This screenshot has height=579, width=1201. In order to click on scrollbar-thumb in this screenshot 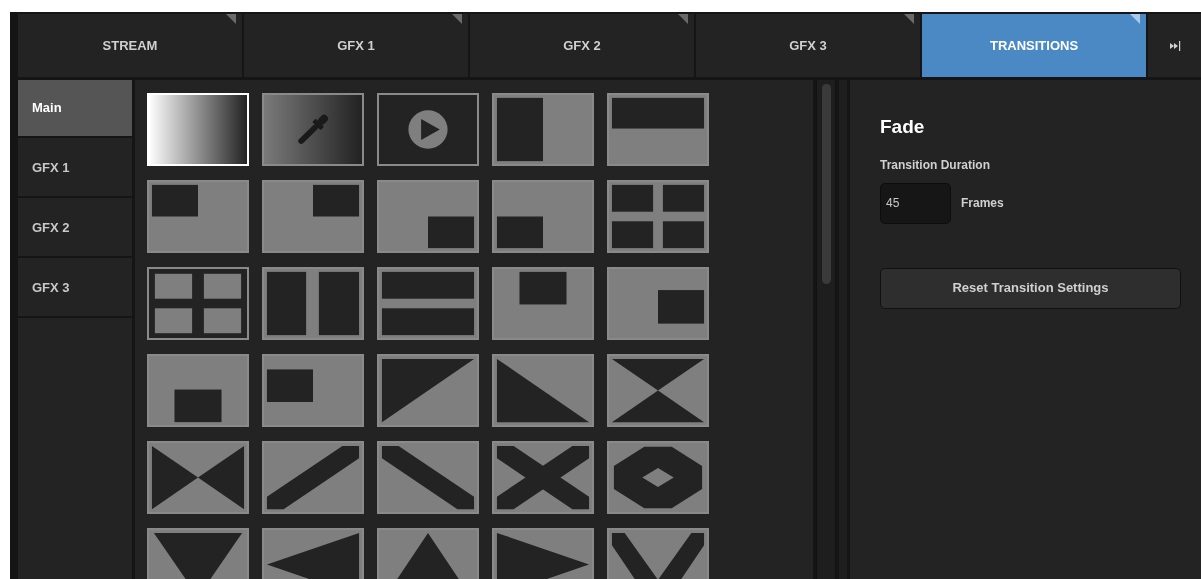, I will do `click(826, 184)`.